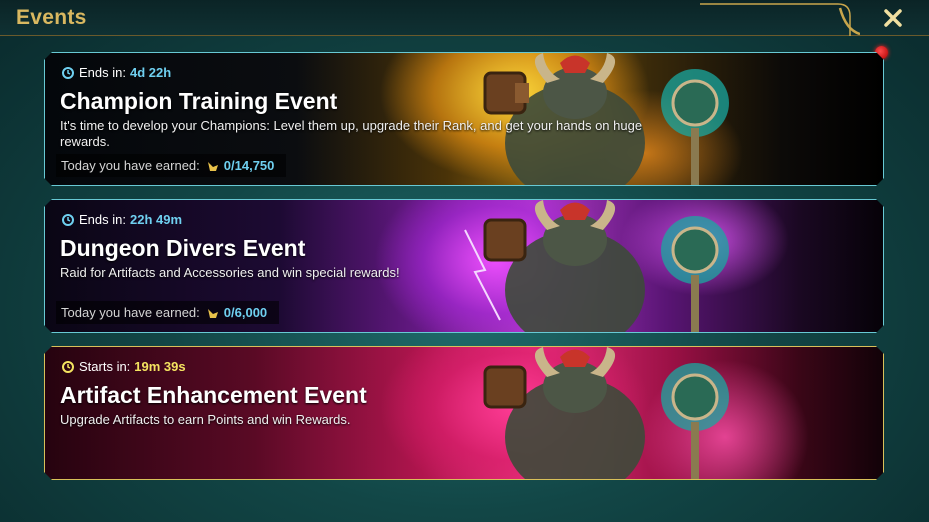 This screenshot has height=522, width=929. I want to click on event-title: Artifact Enhancement Event, so click(213, 395).